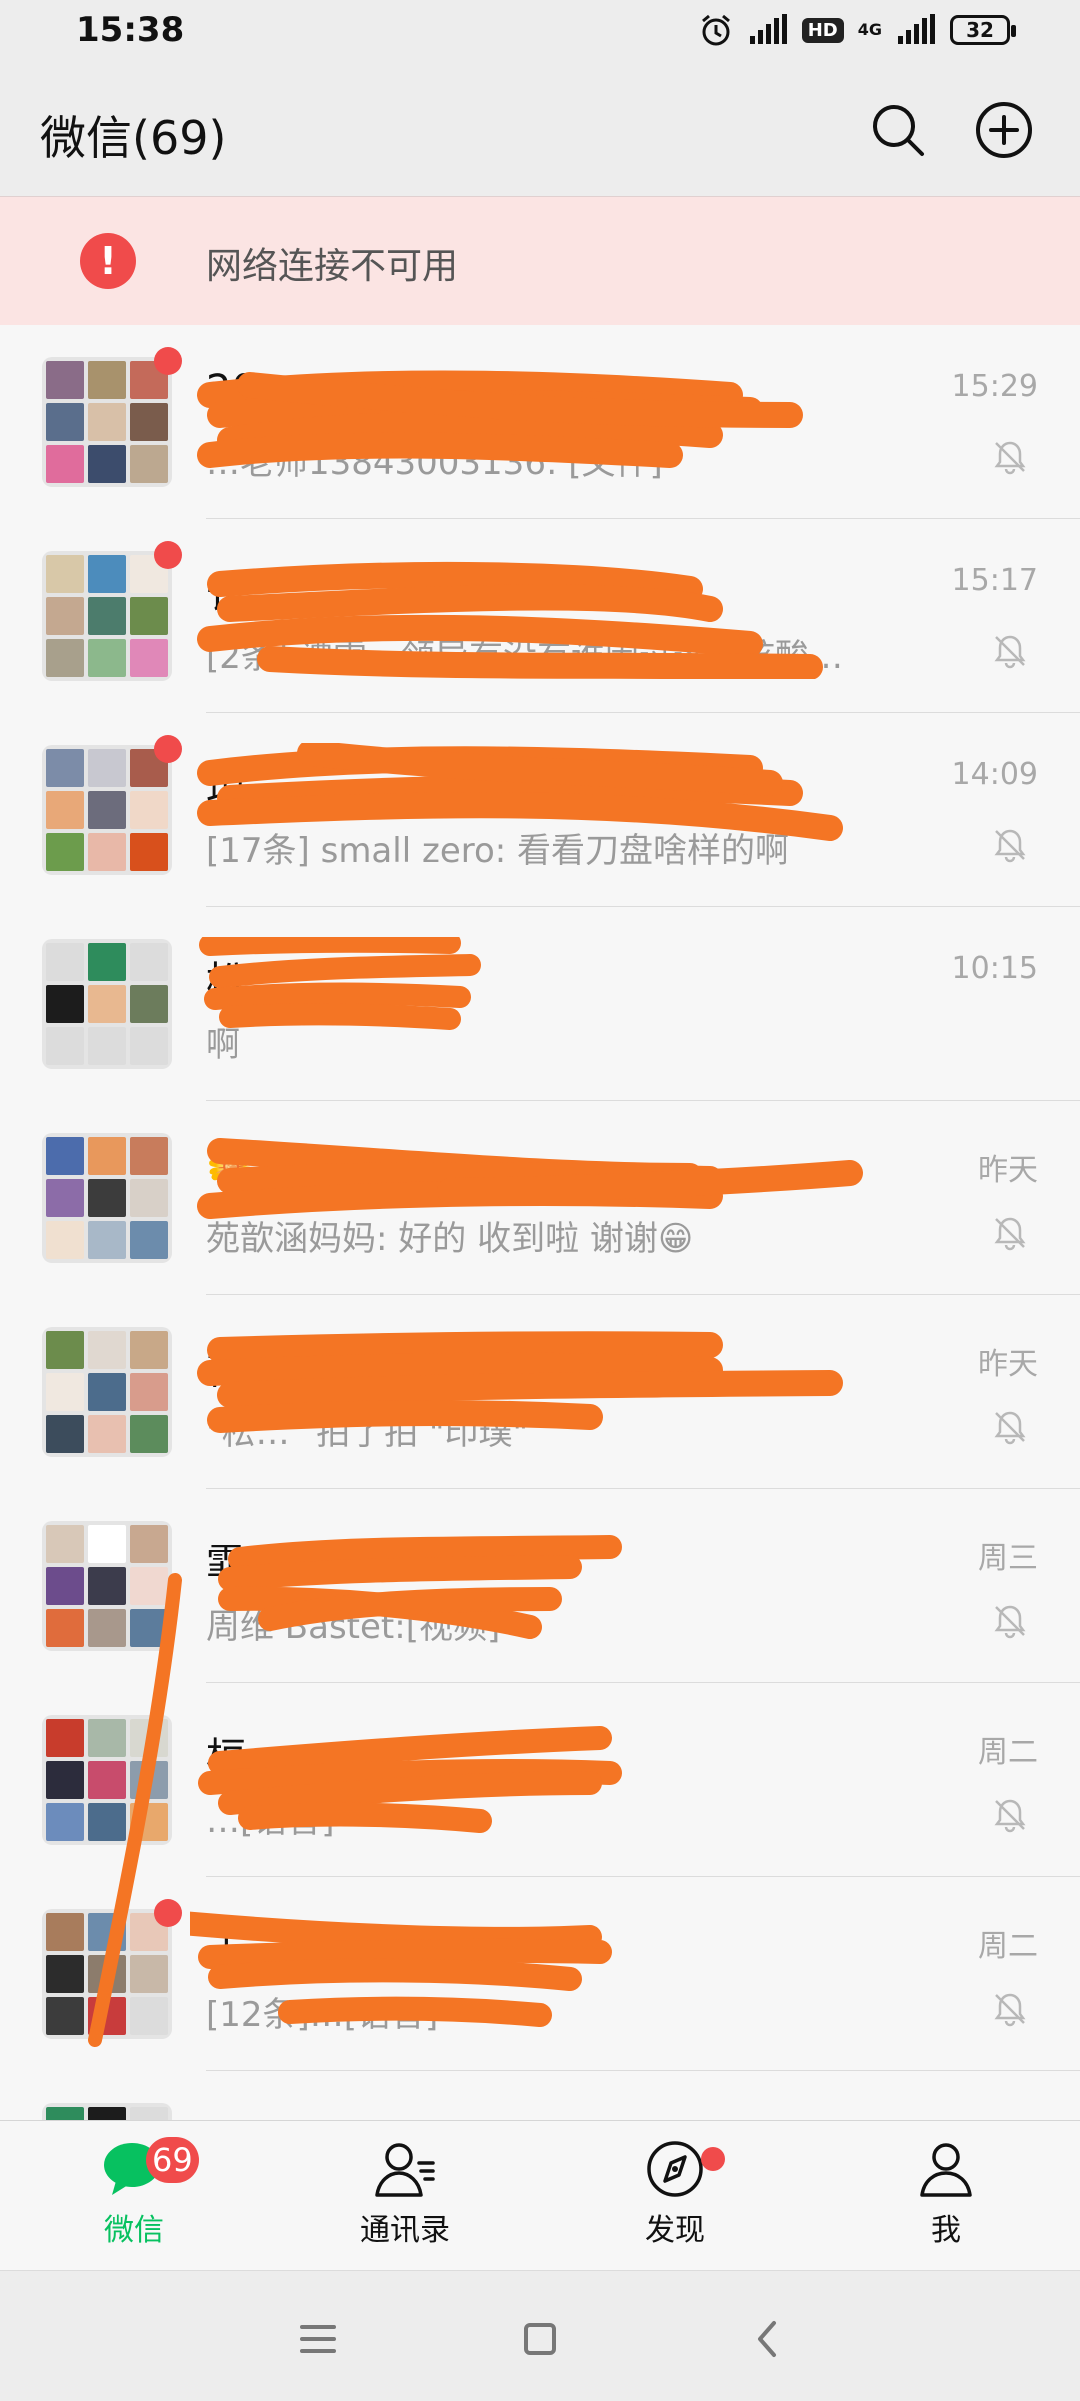 This screenshot has height=2401, width=1080. Describe the element at coordinates (540, 1198) in the screenshot. I see `chat-item: 🌼 苑歆涵妈妈: 好的 收到啦 谢谢😁 昨天` at that location.